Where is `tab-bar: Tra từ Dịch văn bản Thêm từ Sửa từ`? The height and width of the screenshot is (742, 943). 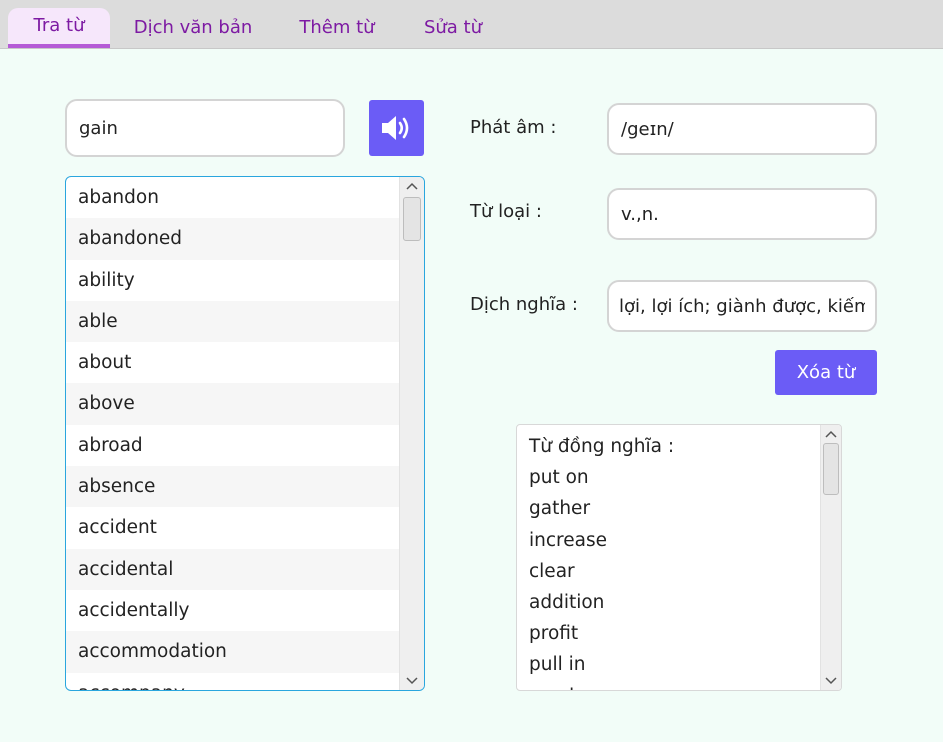 tab-bar: Tra từ Dịch văn bản Thêm từ Sửa từ is located at coordinates (471, 24).